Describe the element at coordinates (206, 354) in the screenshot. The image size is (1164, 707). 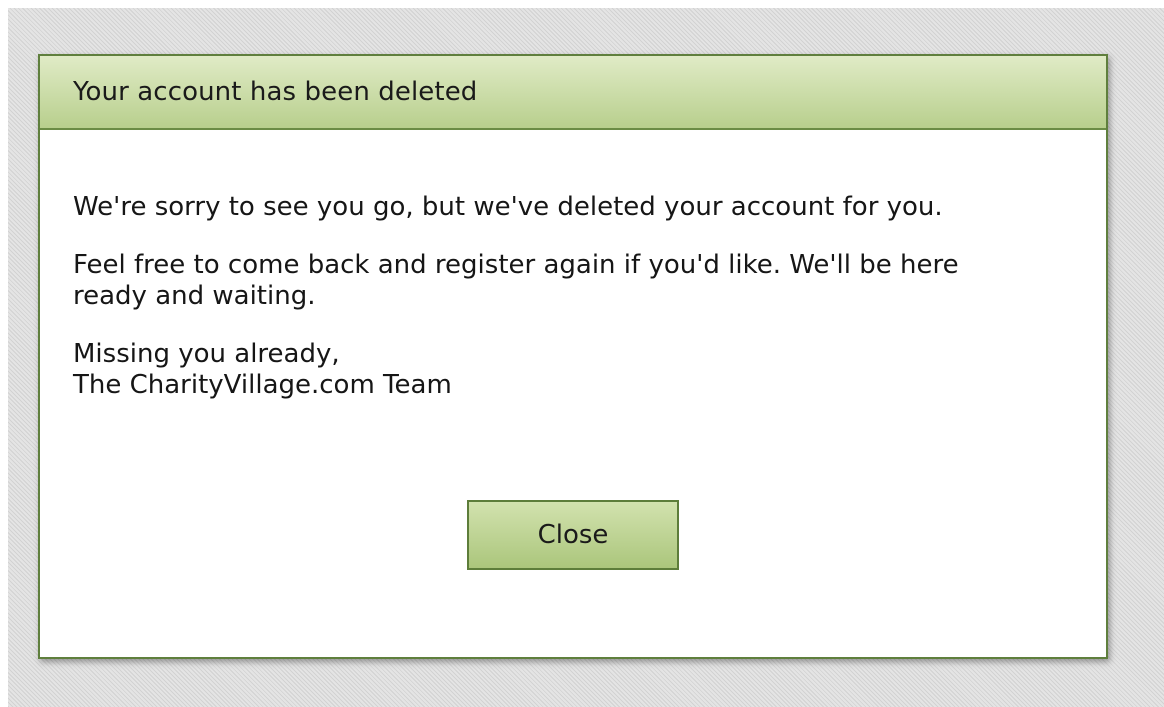
I see `signoff-line: Missing you already,` at that location.